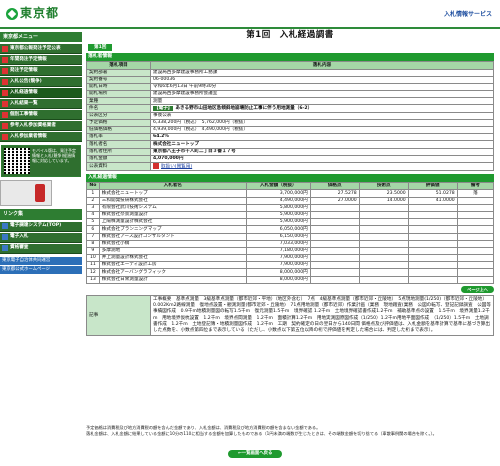  What do you see at coordinates (100, 47) in the screenshot?
I see `tab-round-1: 第1回` at bounding box center [100, 47].